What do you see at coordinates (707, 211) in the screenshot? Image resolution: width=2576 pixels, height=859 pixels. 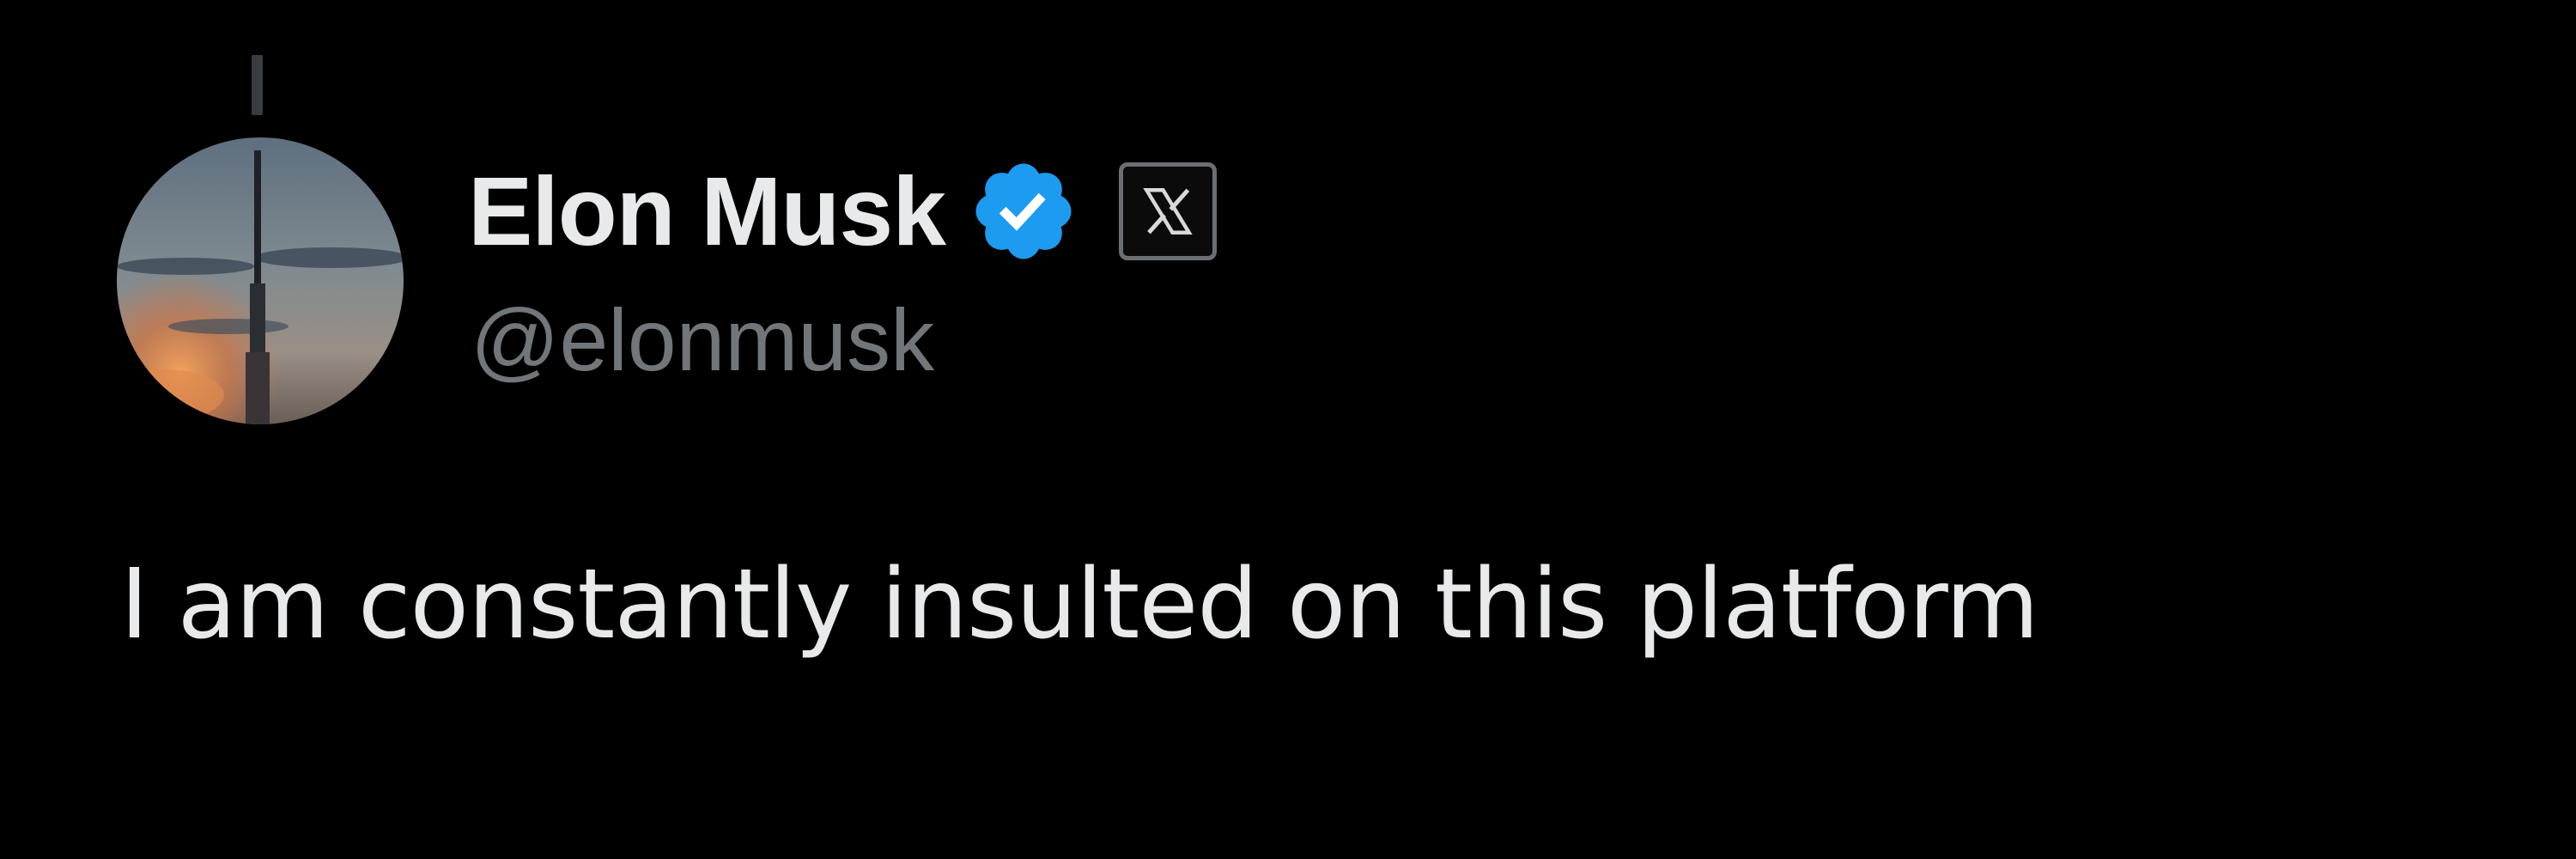 I see `author-display-name: Elon Musk` at bounding box center [707, 211].